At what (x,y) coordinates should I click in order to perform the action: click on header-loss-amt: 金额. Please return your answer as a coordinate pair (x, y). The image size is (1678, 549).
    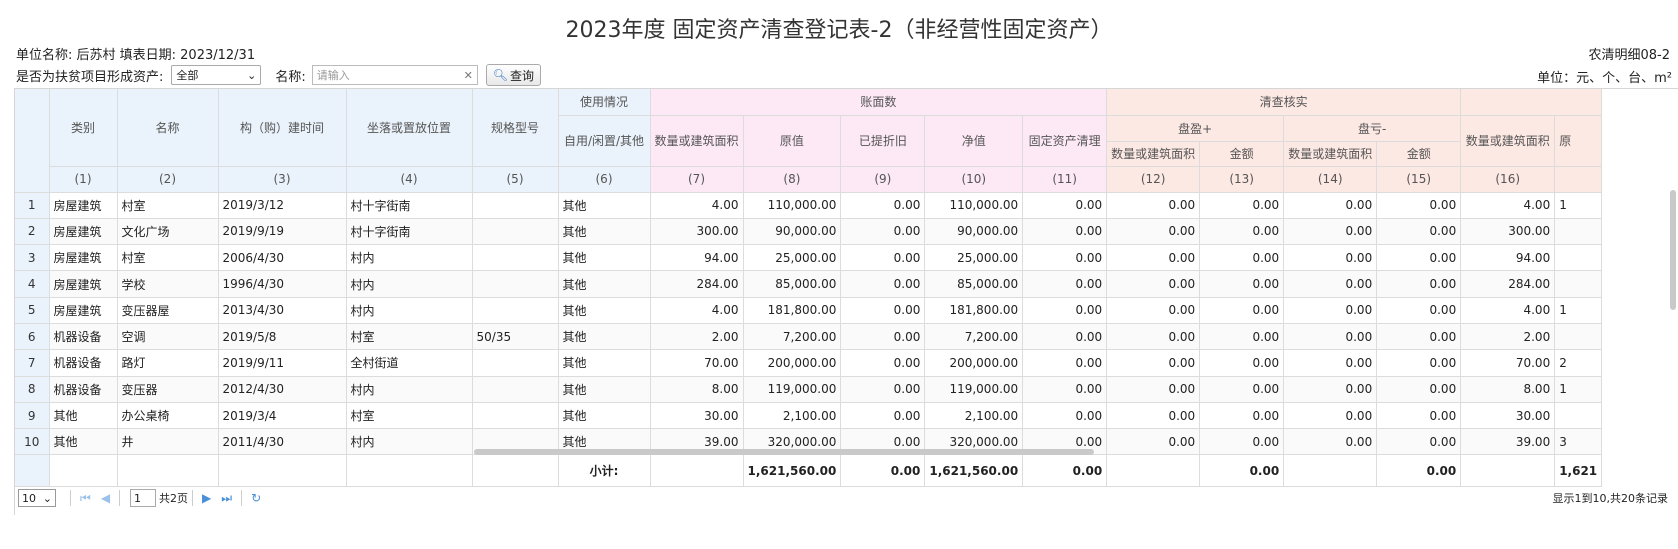
    Looking at the image, I should click on (1419, 154).